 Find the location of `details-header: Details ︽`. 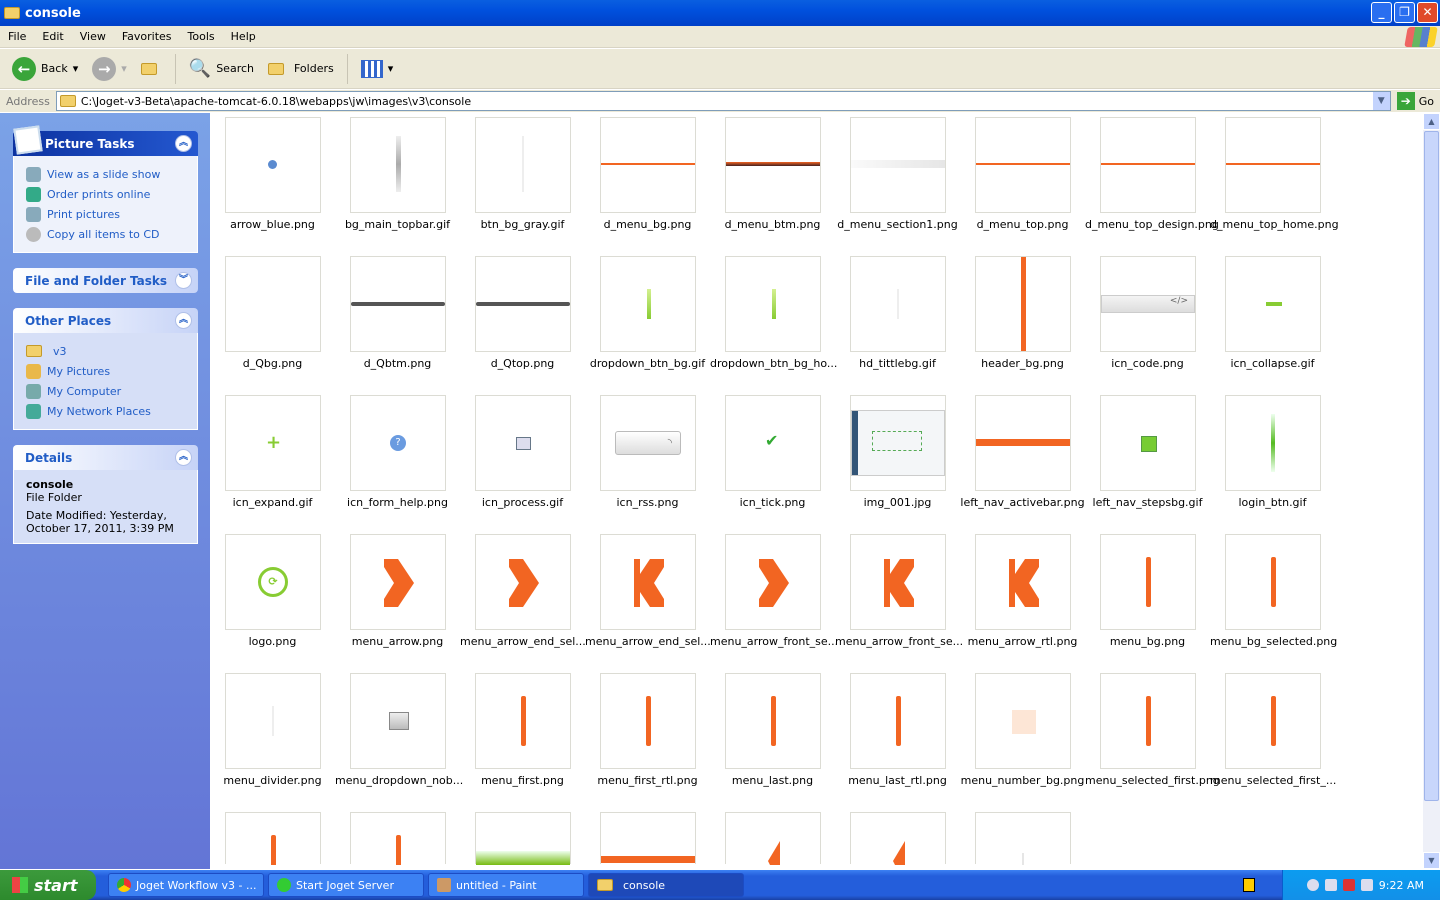

details-header: Details ︽ is located at coordinates (105, 457).